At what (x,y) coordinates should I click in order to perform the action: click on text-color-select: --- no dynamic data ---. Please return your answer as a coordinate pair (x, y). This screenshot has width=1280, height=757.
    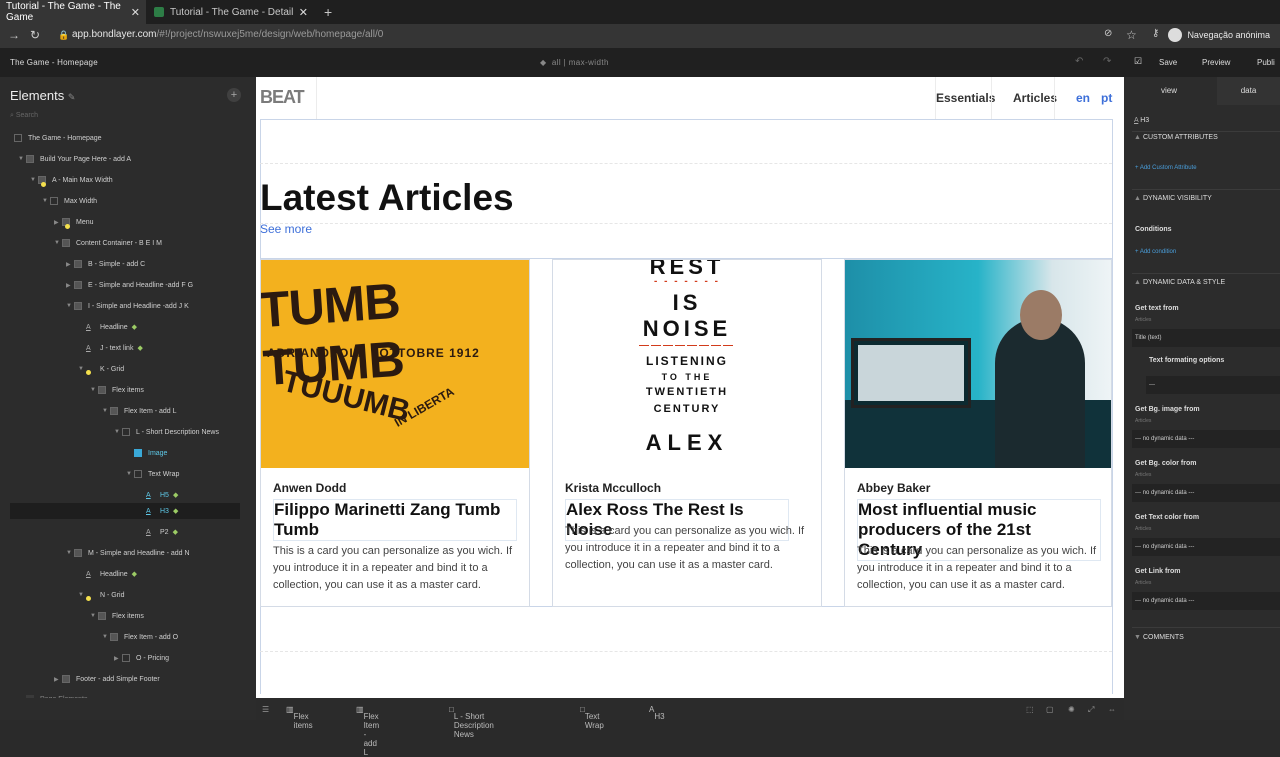
    Looking at the image, I should click on (1206, 547).